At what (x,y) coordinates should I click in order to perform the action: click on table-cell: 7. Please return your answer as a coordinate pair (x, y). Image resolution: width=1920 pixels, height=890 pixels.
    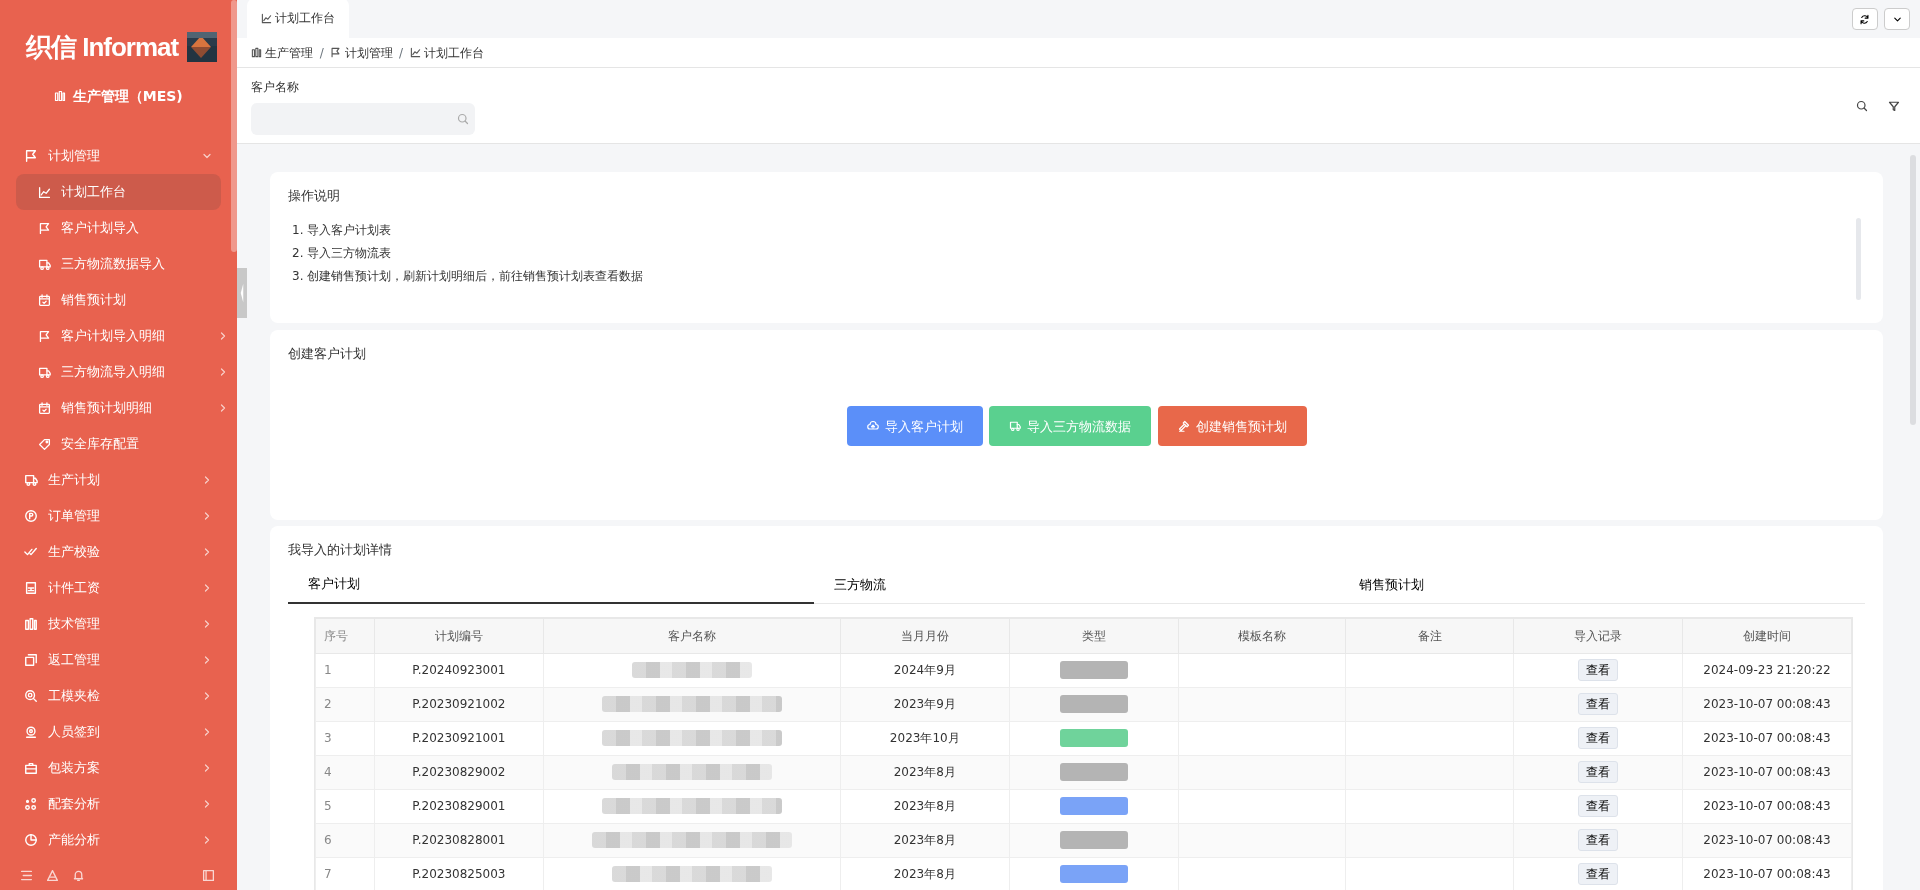
    Looking at the image, I should click on (345, 873).